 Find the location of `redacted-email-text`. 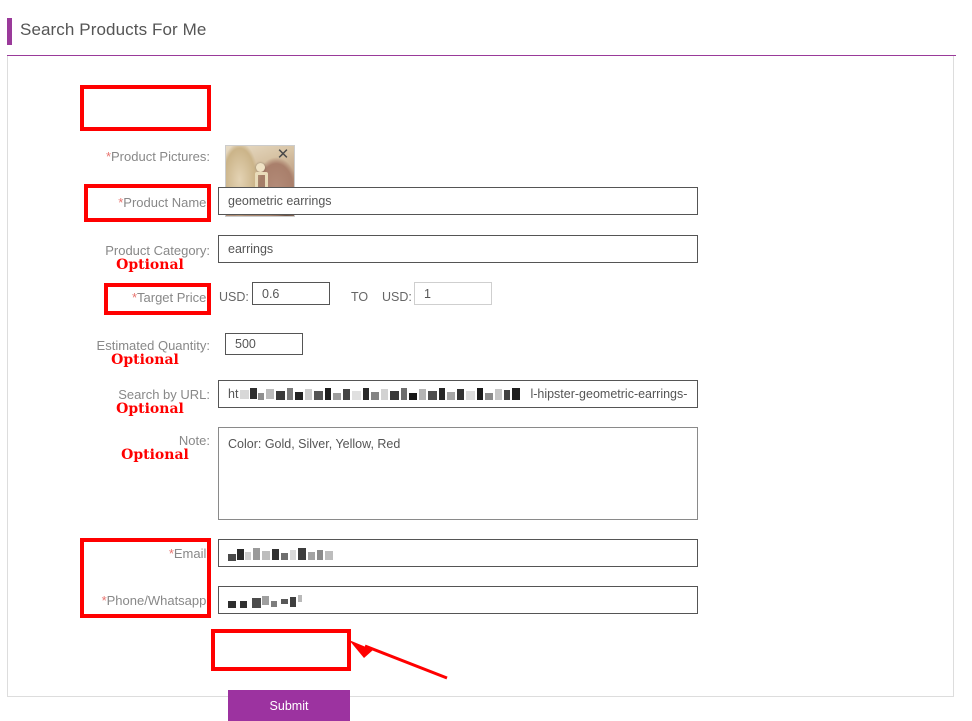

redacted-email-text is located at coordinates (288, 554).